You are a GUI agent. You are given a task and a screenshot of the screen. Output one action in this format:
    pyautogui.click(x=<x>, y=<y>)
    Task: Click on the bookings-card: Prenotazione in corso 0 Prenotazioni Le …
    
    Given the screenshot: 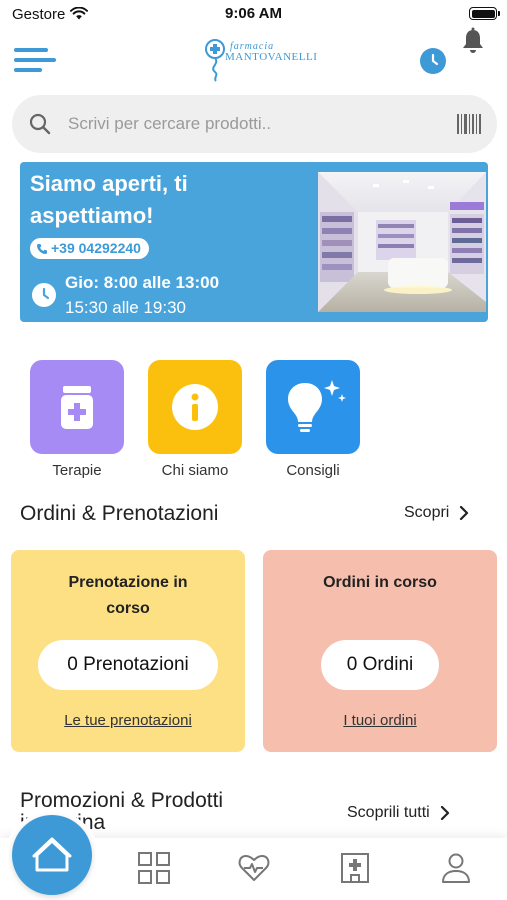 What is the action you would take?
    pyautogui.click(x=128, y=651)
    